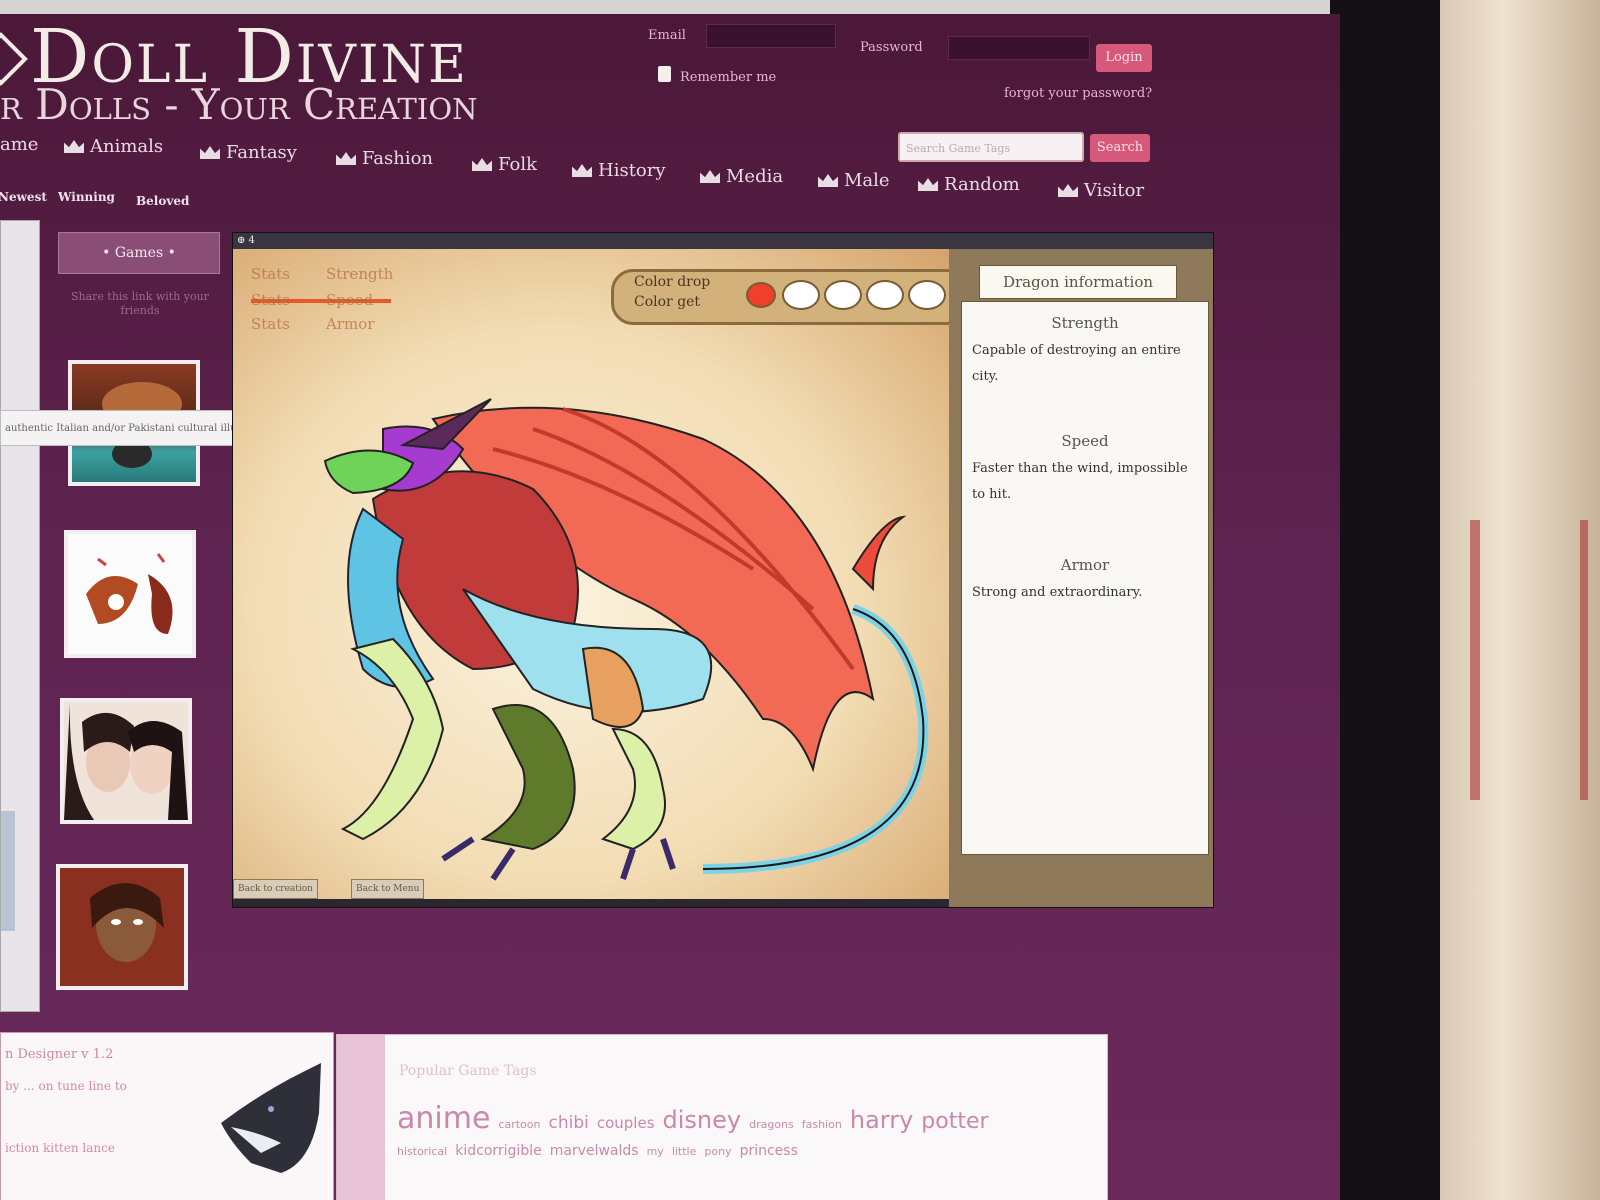 The width and height of the screenshot is (1600, 1200). What do you see at coordinates (20, 616) in the screenshot?
I see `left-ad-panel` at bounding box center [20, 616].